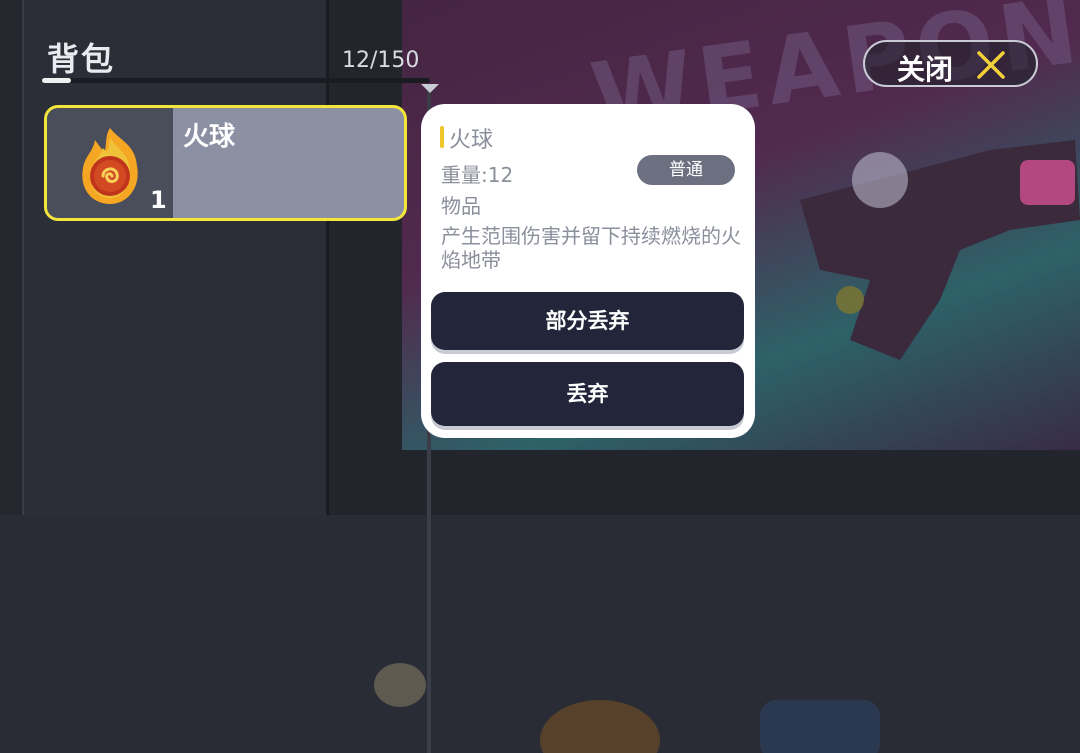 Image resolution: width=1080 pixels, height=753 pixels. I want to click on drop-button: 丢弃, so click(587, 394).